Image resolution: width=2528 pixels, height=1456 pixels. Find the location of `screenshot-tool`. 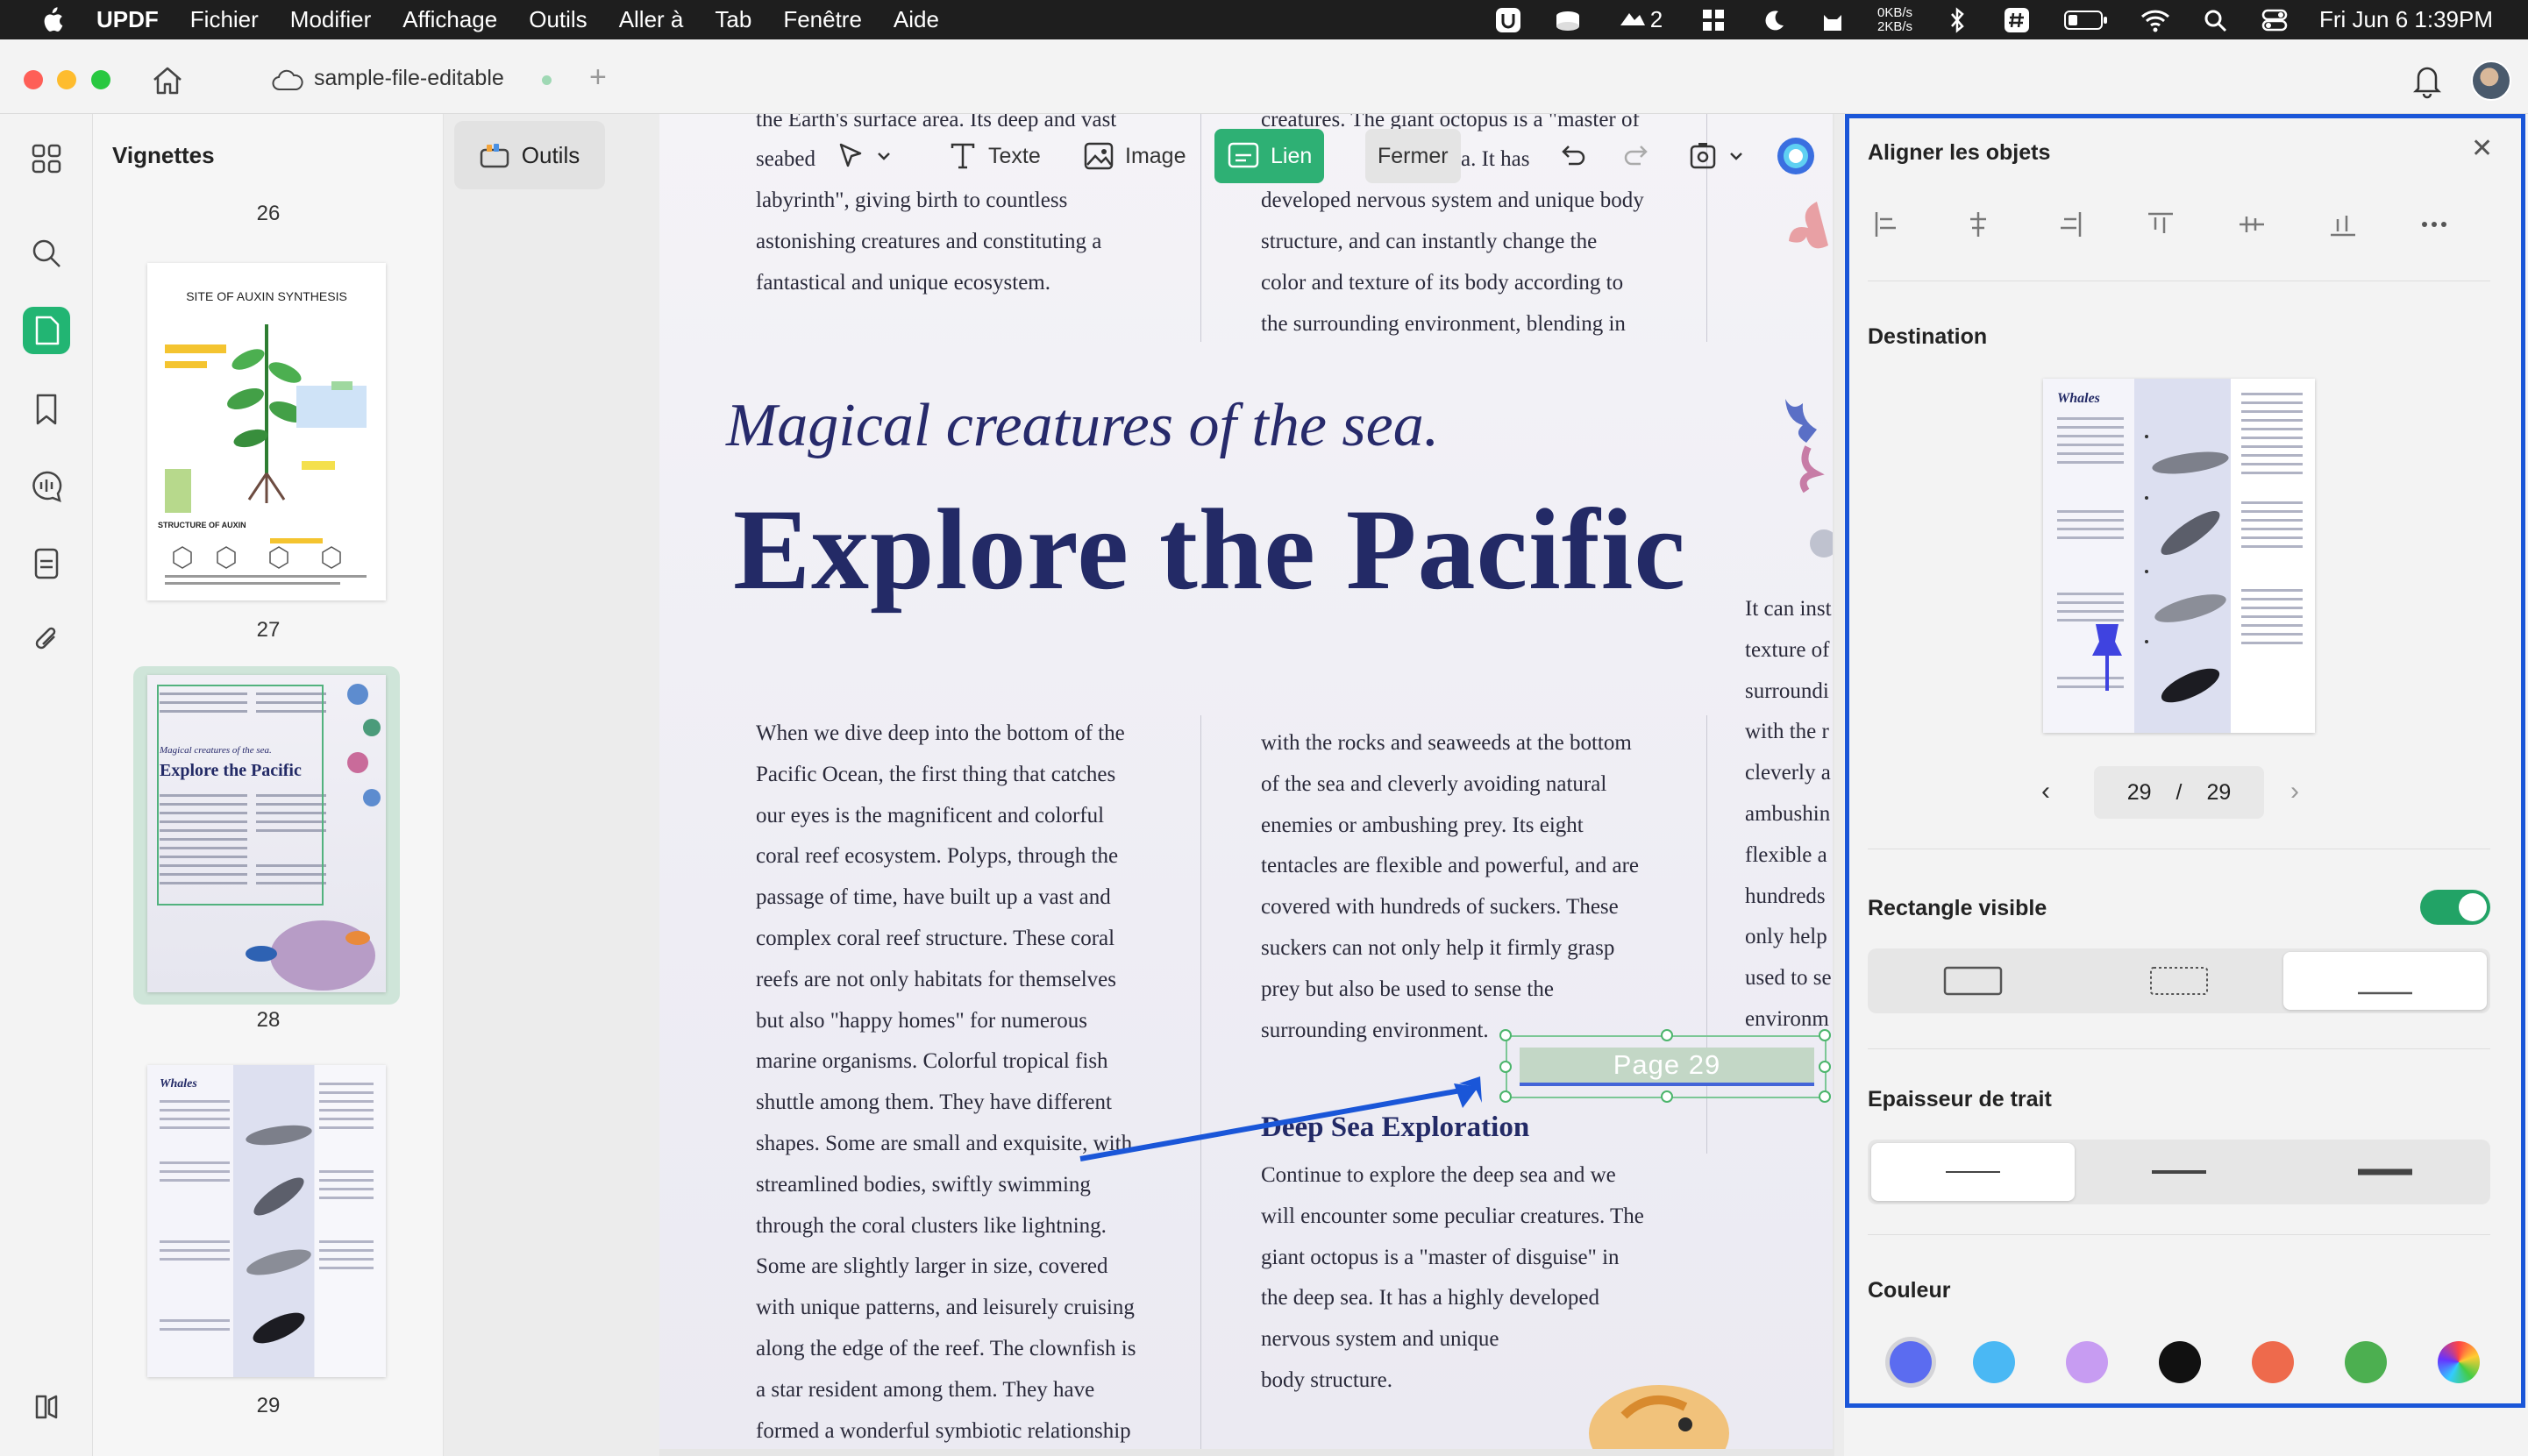

screenshot-tool is located at coordinates (1716, 156).